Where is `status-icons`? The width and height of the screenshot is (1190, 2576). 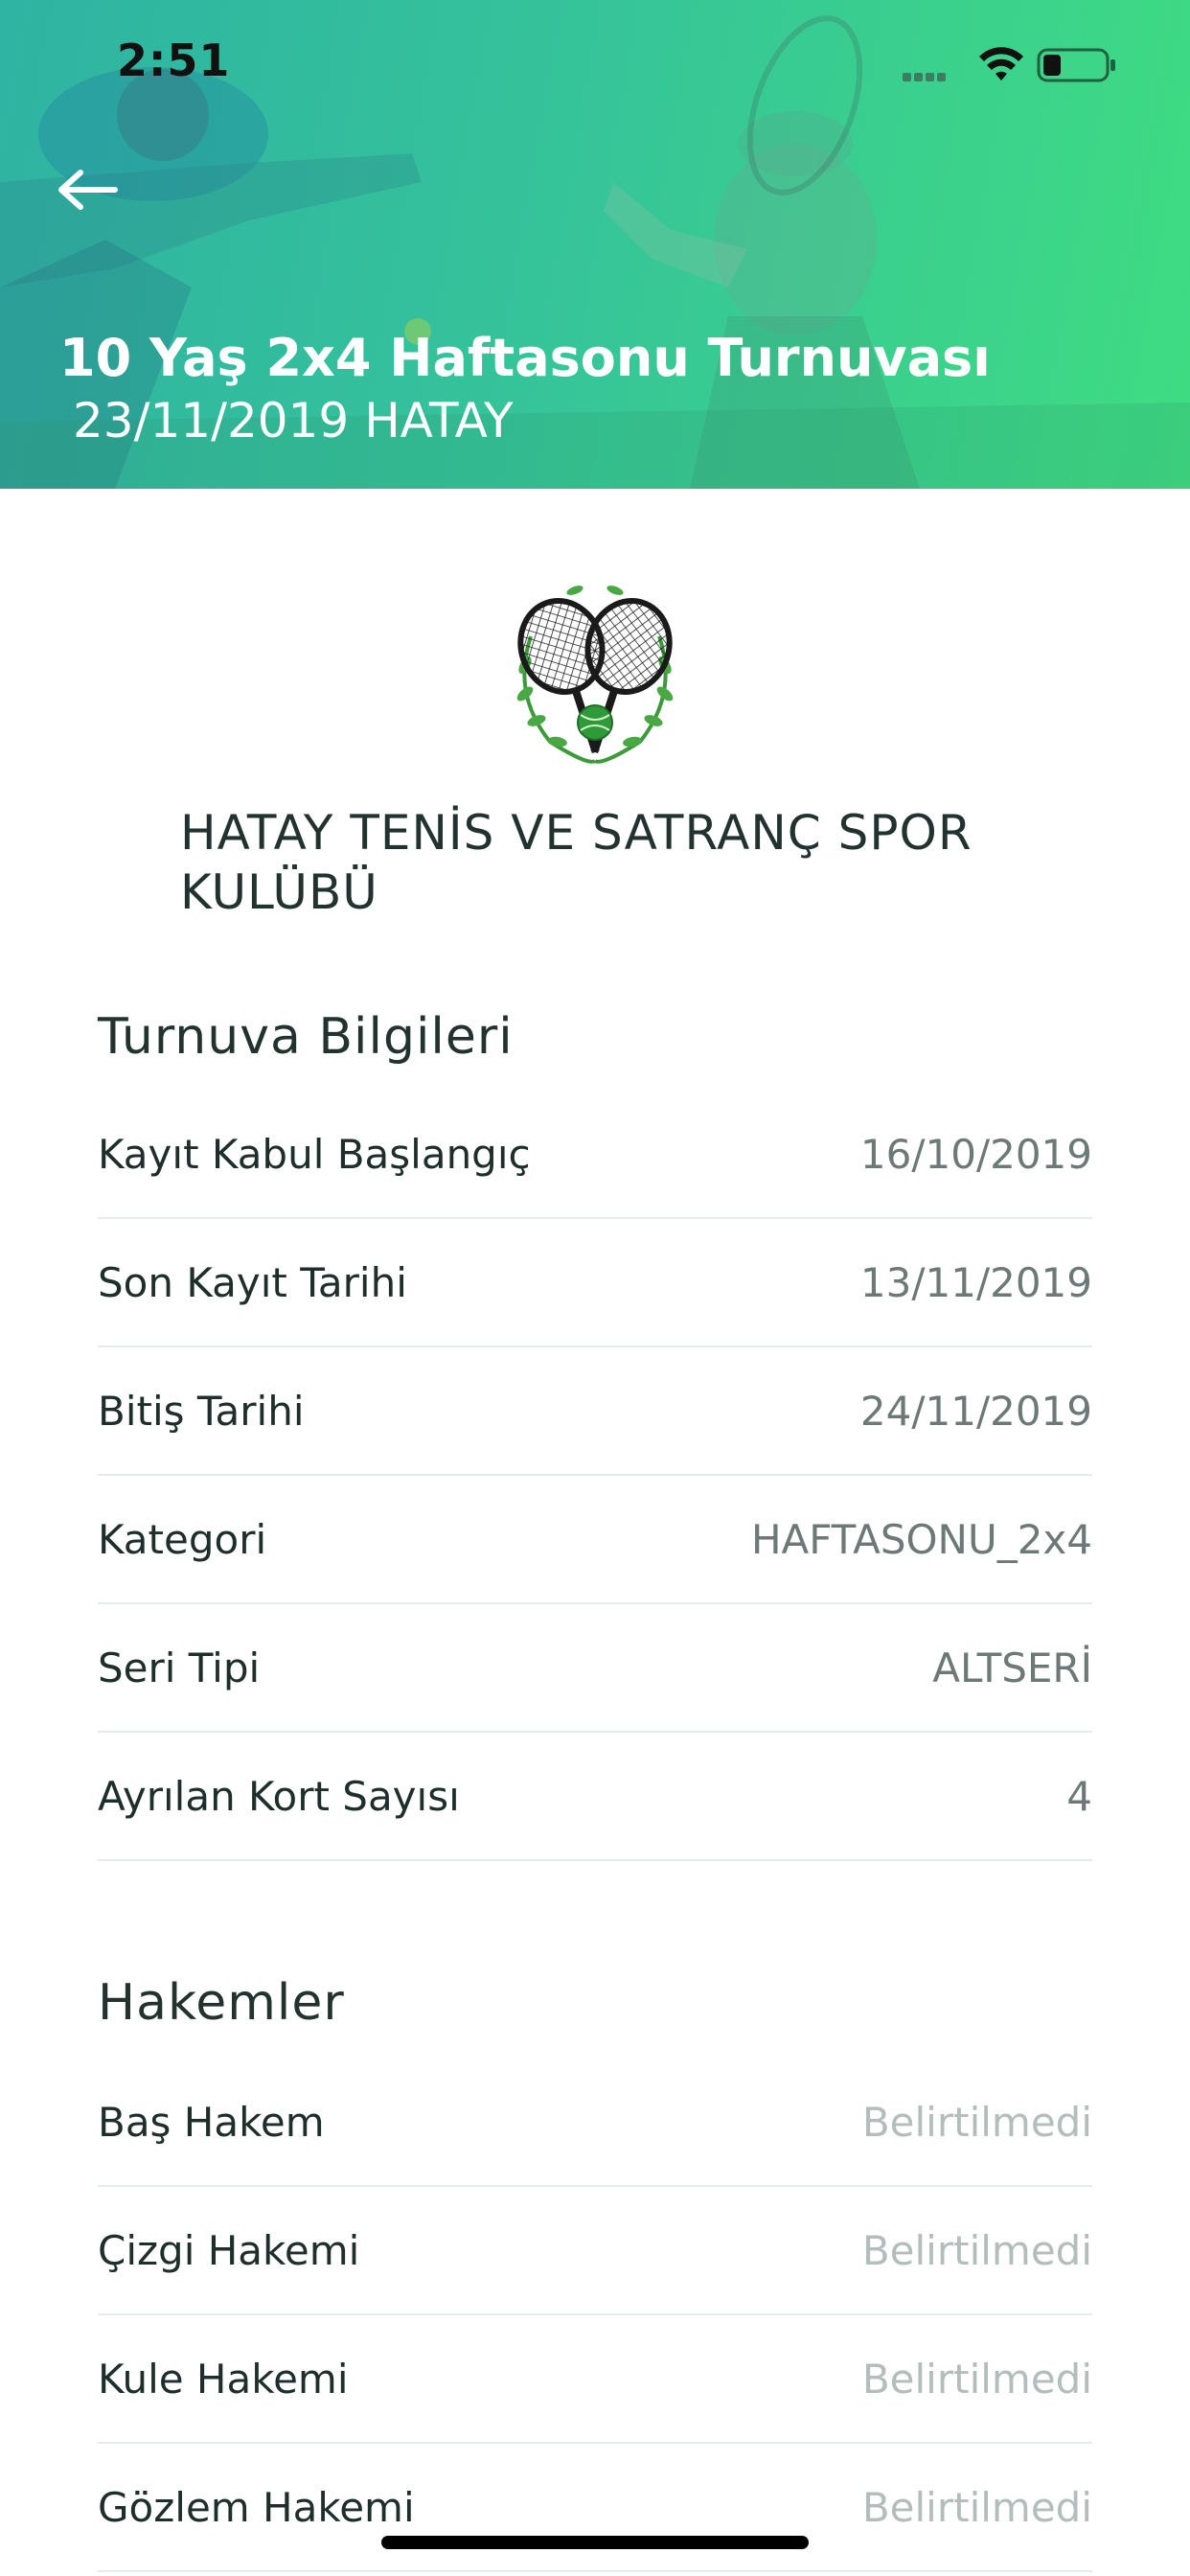 status-icons is located at coordinates (1018, 64).